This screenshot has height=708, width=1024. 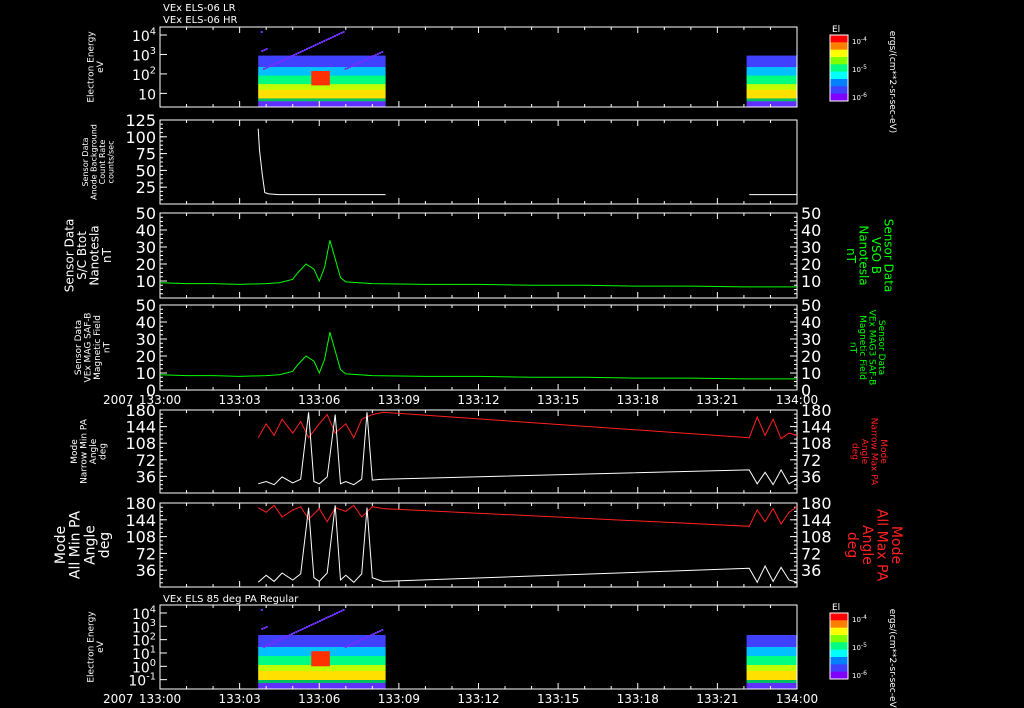 What do you see at coordinates (144, 36) in the screenshot?
I see `y-tick-label: 104` at bounding box center [144, 36].